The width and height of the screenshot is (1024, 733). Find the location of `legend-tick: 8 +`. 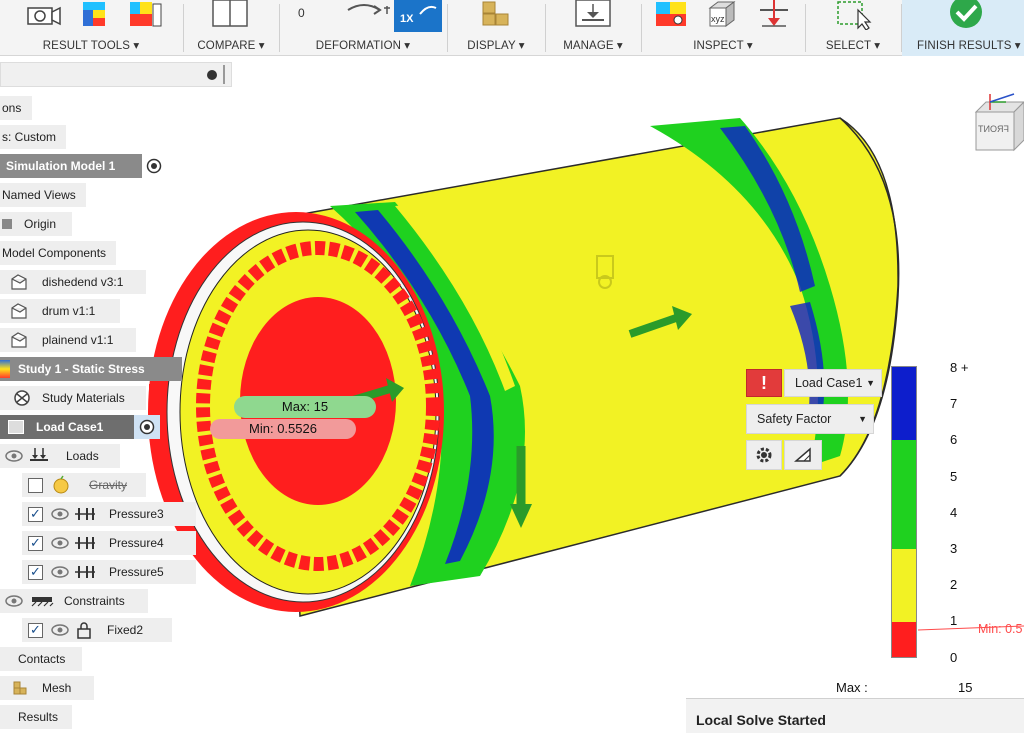

legend-tick: 8 + is located at coordinates (959, 367).